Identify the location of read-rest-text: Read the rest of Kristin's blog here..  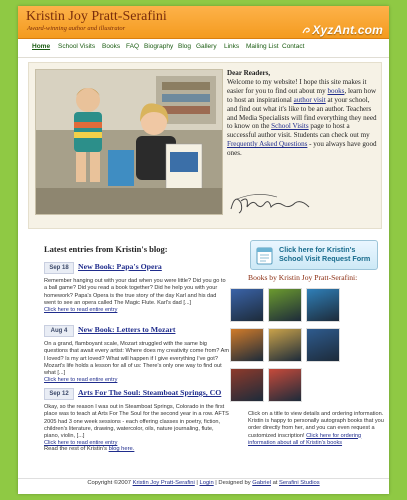
(89, 449).